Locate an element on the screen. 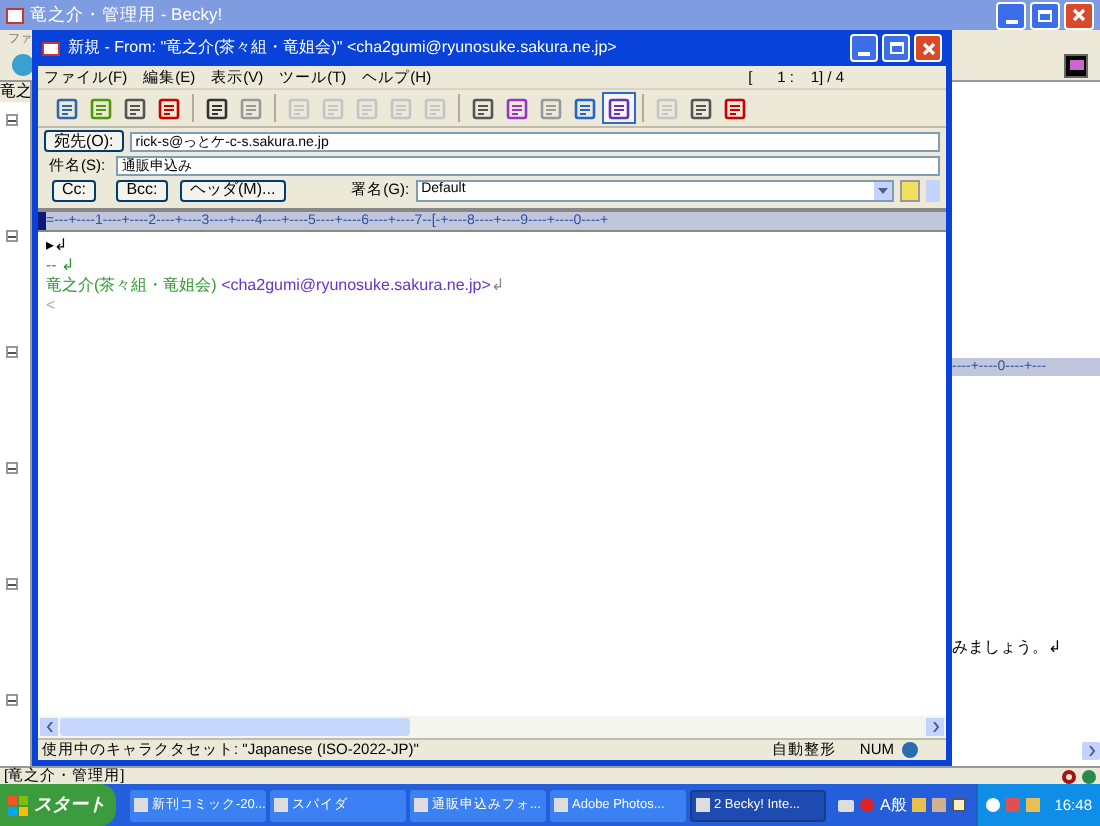 The image size is (1100, 826). toolbar-button is located at coordinates (619, 108).